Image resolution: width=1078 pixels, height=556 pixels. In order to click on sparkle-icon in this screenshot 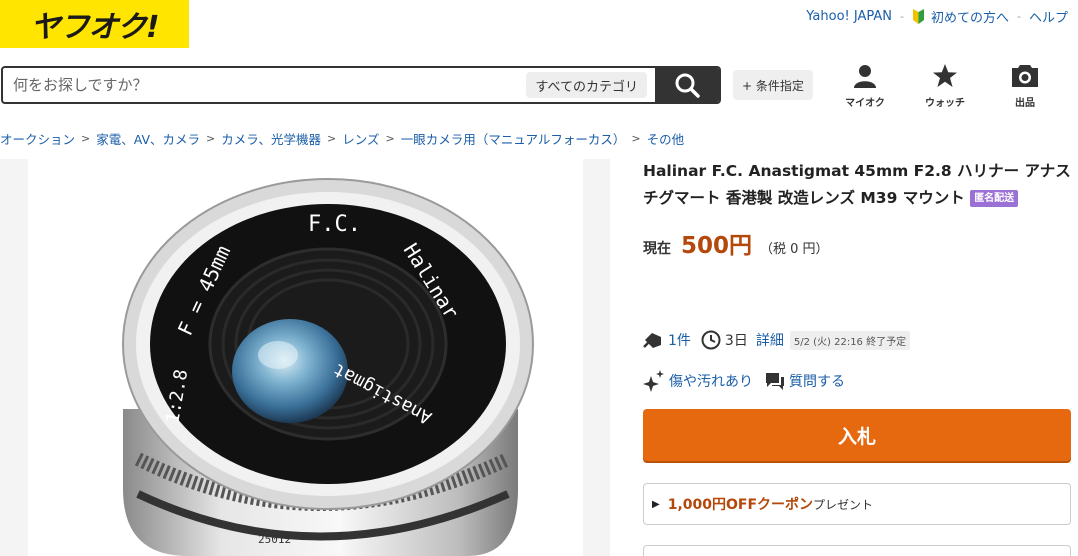, I will do `click(653, 381)`.